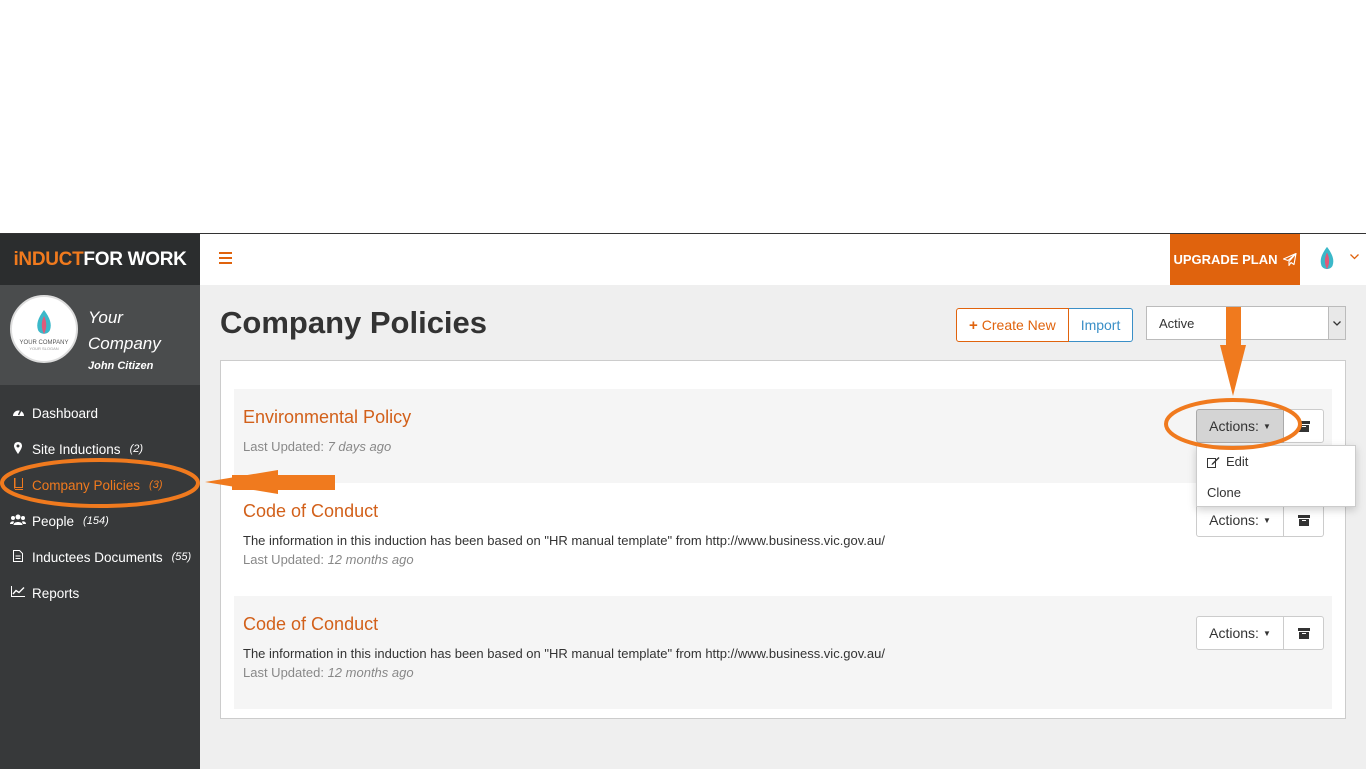 Image resolution: width=1366 pixels, height=769 pixels. What do you see at coordinates (354, 322) in the screenshot?
I see `page-title: Company Policies` at bounding box center [354, 322].